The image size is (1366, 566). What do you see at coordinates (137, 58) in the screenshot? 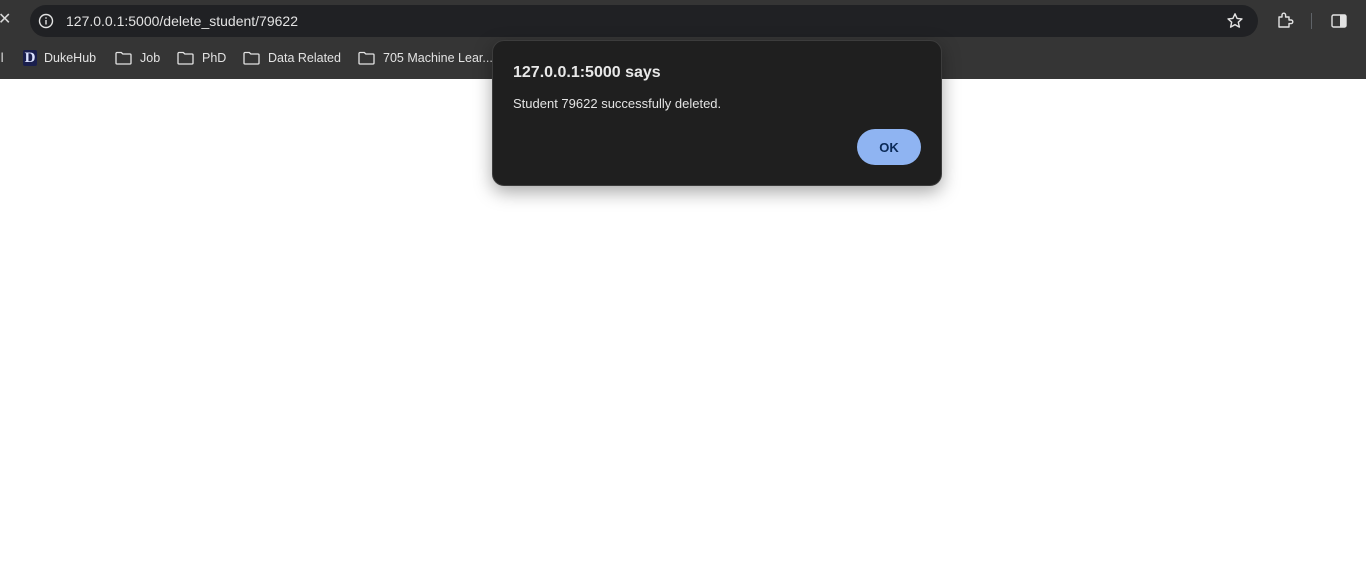
I see `bookmark-folder-job: Job` at bounding box center [137, 58].